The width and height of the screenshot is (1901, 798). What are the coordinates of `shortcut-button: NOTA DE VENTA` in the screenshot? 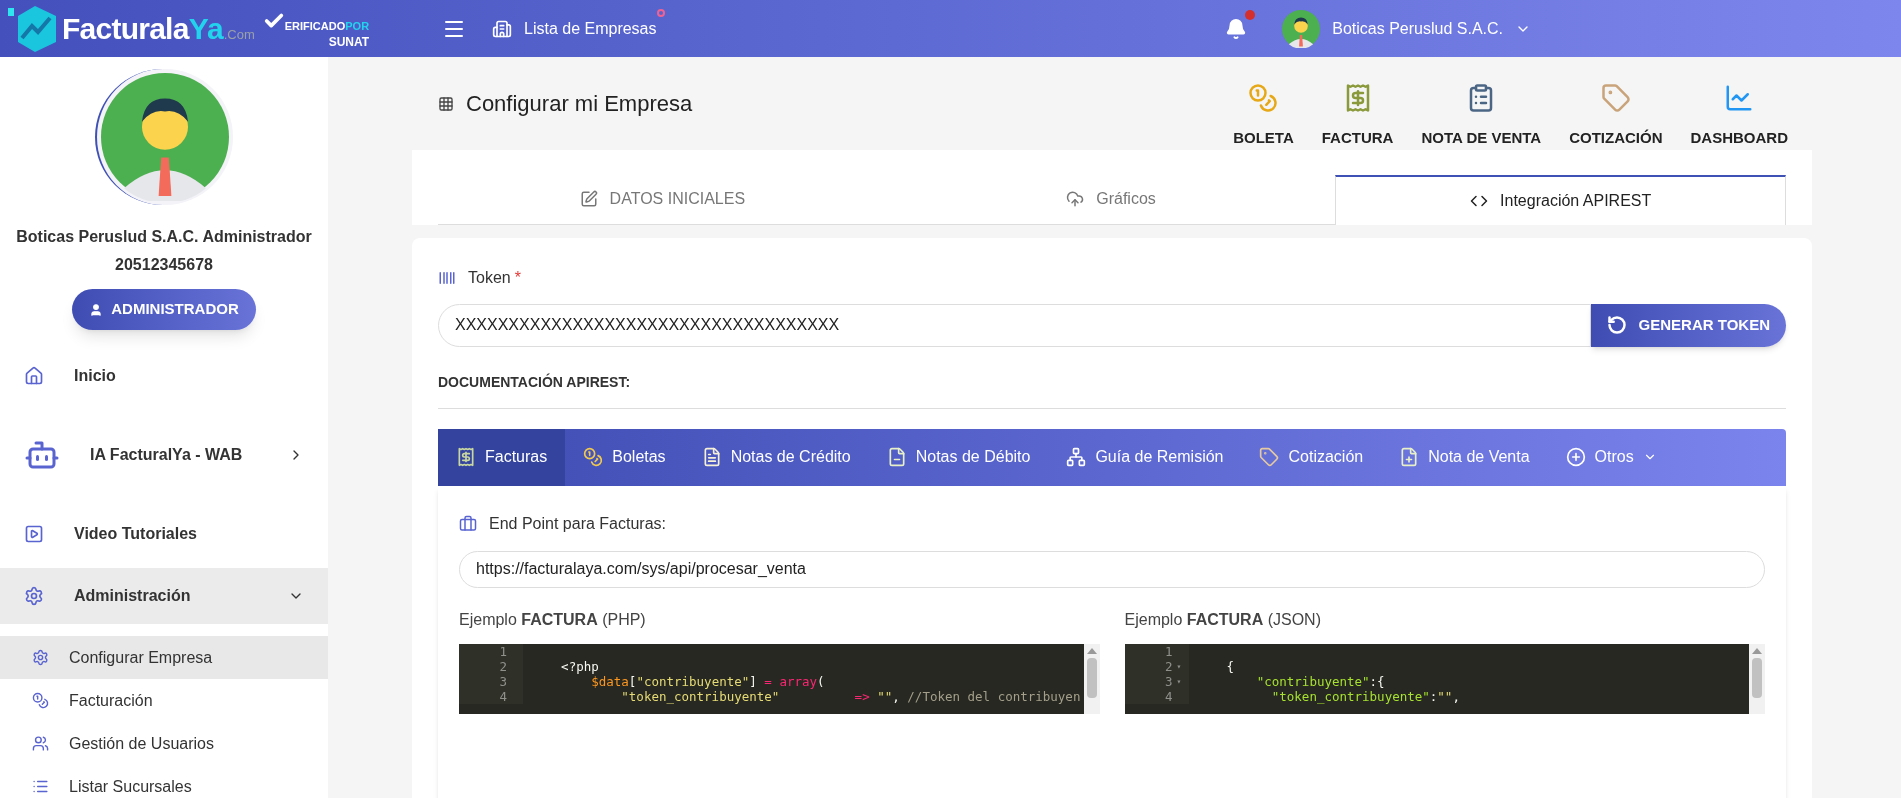 It's located at (1481, 116).